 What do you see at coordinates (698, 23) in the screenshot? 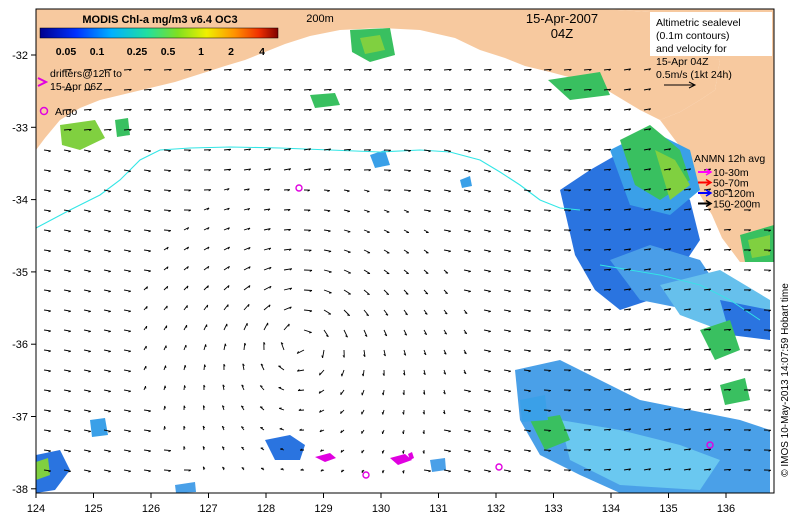
I see `altimetry-line1: Altimetric sealevel` at bounding box center [698, 23].